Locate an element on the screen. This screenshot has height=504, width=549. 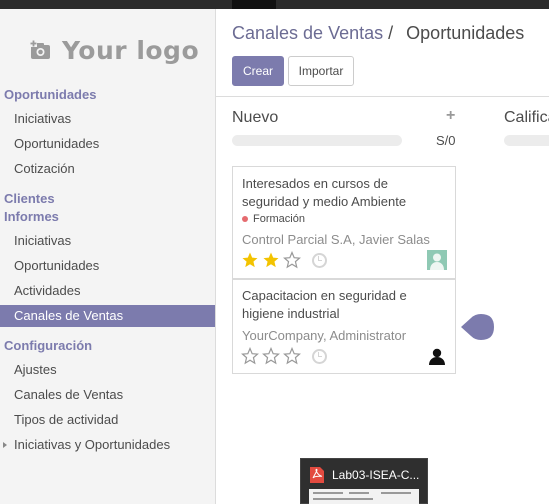
logo-text: Your logo is located at coordinates (131, 50).